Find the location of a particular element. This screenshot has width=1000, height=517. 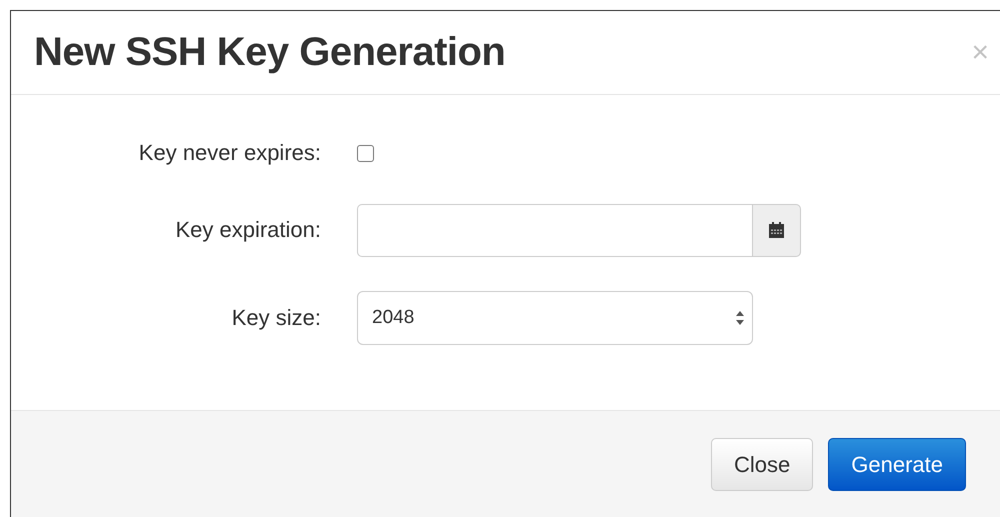

key-size-select: 2048 is located at coordinates (555, 318).